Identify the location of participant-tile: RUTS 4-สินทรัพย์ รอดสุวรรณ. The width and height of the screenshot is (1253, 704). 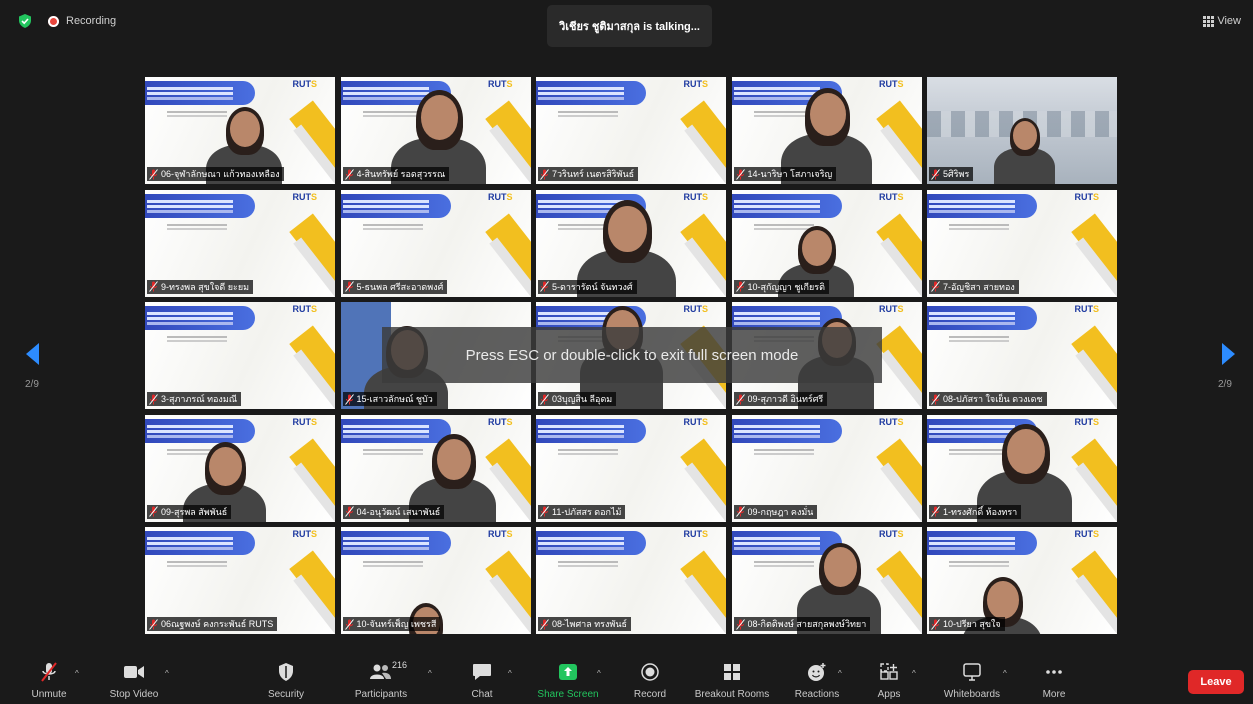
(435, 130).